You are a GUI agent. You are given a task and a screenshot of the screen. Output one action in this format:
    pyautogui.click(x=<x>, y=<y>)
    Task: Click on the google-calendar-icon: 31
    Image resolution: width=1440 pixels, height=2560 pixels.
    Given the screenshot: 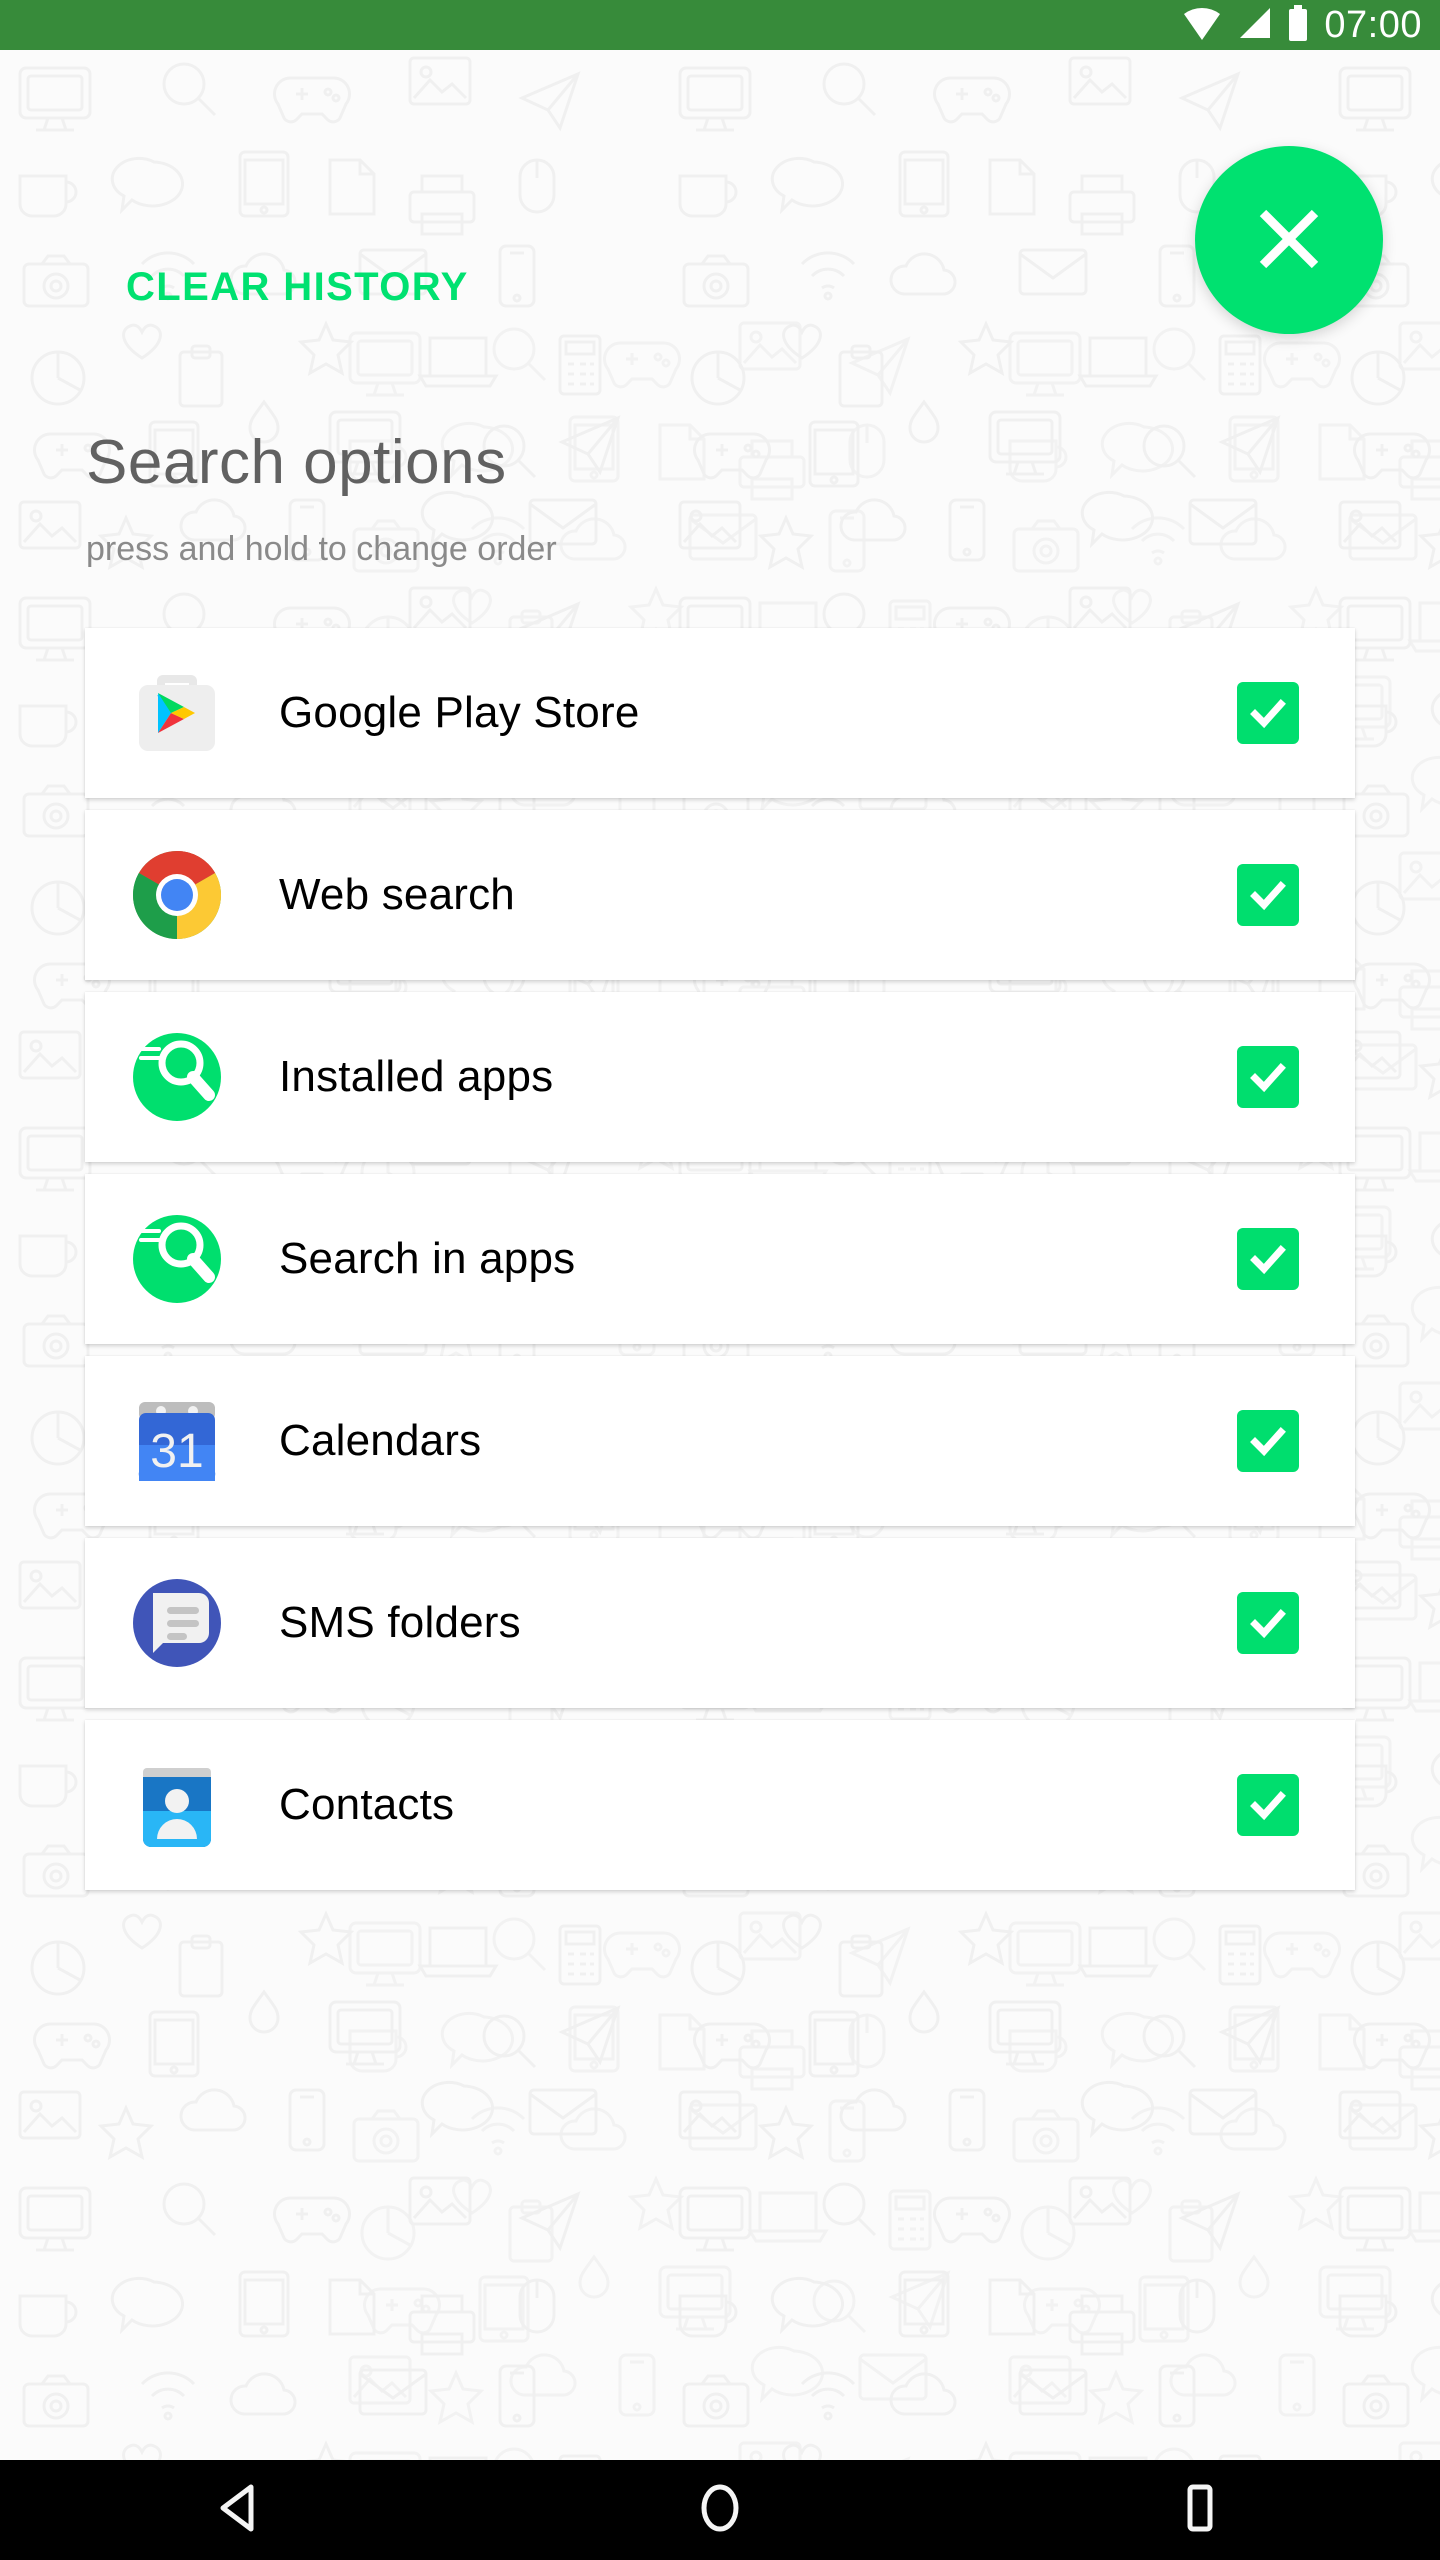 What is the action you would take?
    pyautogui.click(x=177, y=1441)
    